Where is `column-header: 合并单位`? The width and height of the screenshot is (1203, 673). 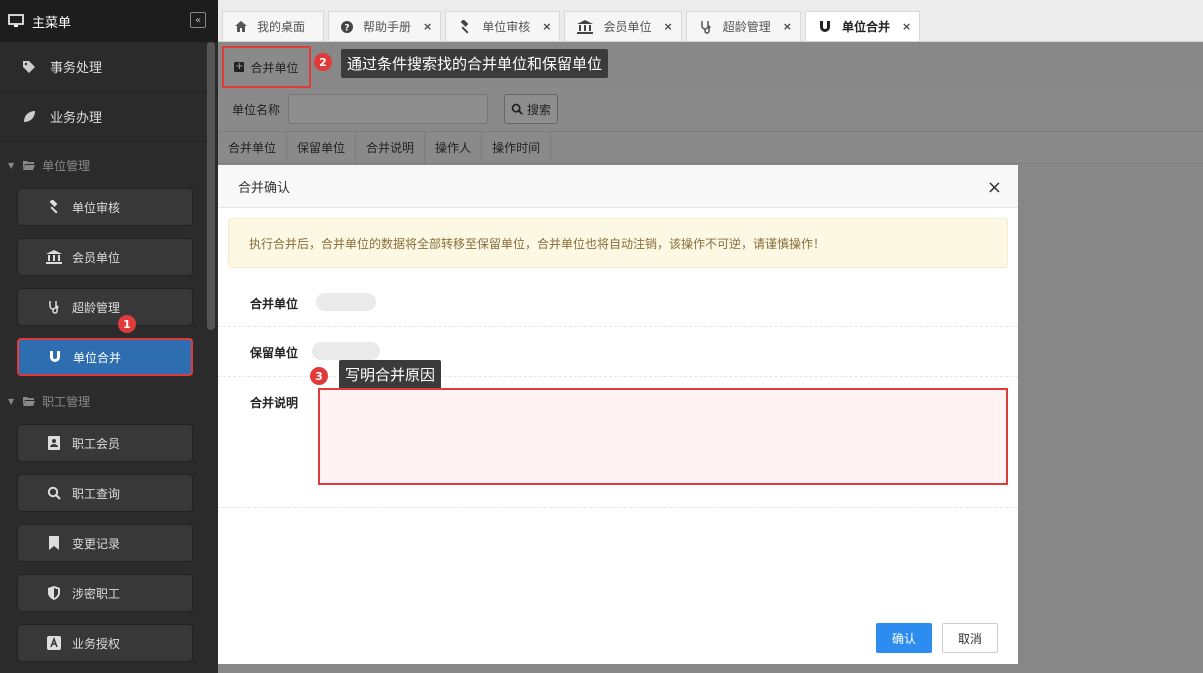
column-header: 合并单位 is located at coordinates (253, 147).